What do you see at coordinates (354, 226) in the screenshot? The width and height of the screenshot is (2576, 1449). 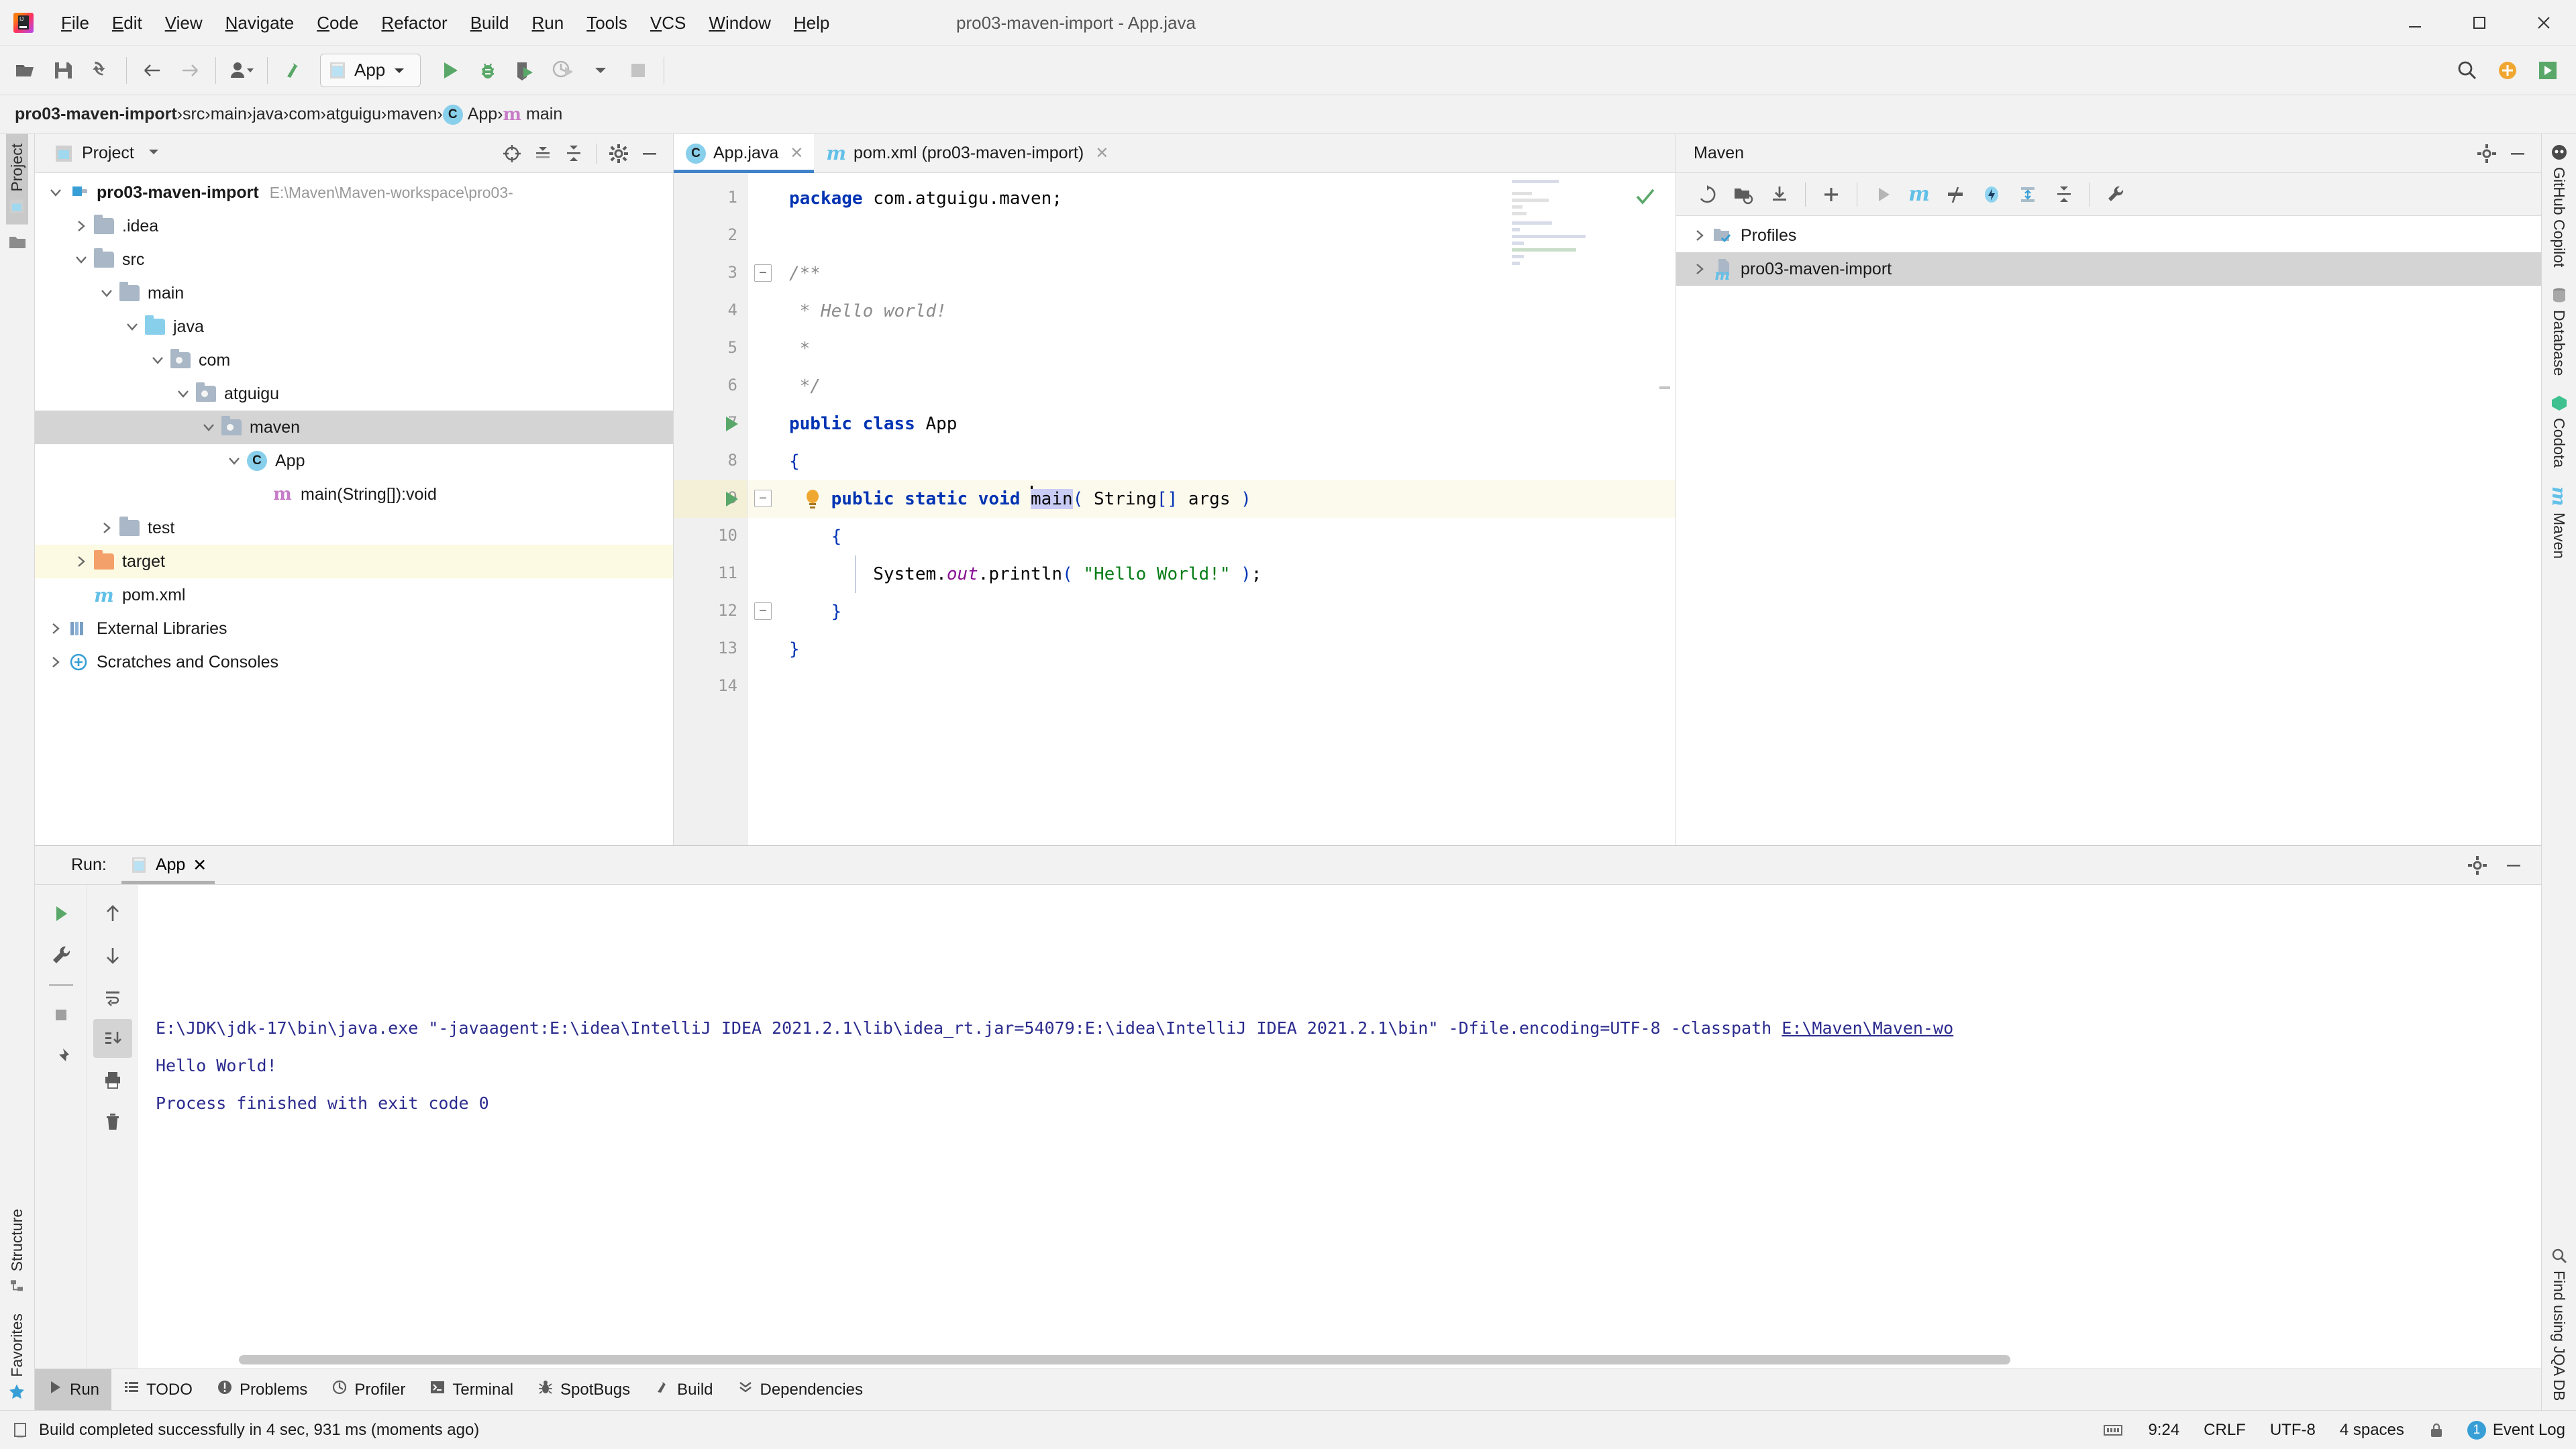 I see `tree-node--idea: .idea` at bounding box center [354, 226].